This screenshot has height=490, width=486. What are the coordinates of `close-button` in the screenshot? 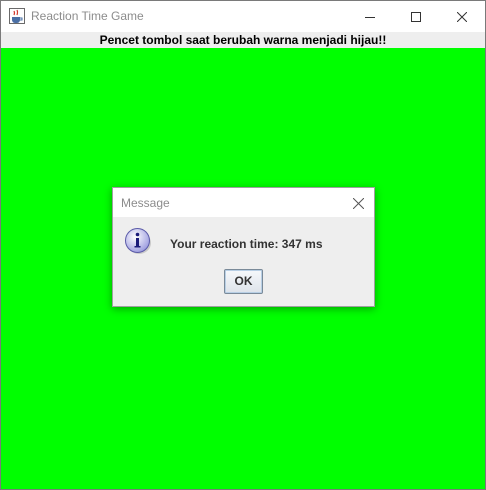 It's located at (462, 16).